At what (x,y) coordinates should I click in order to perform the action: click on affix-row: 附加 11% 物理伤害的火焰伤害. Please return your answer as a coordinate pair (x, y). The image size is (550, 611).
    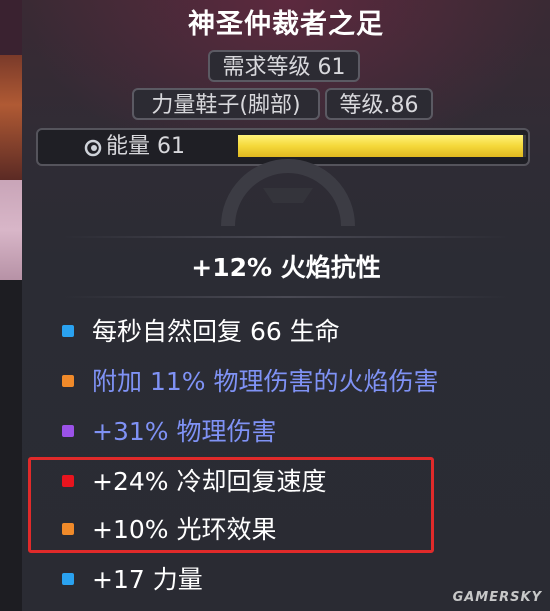
    Looking at the image, I should click on (286, 382).